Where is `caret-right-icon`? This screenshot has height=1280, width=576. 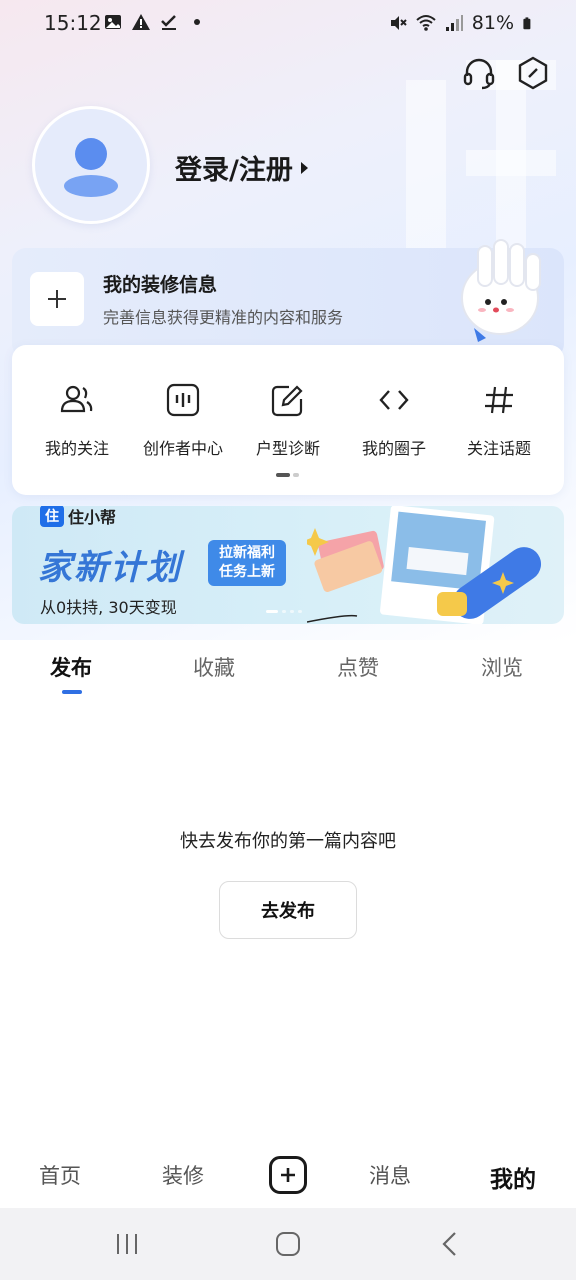
caret-right-icon is located at coordinates (304, 167).